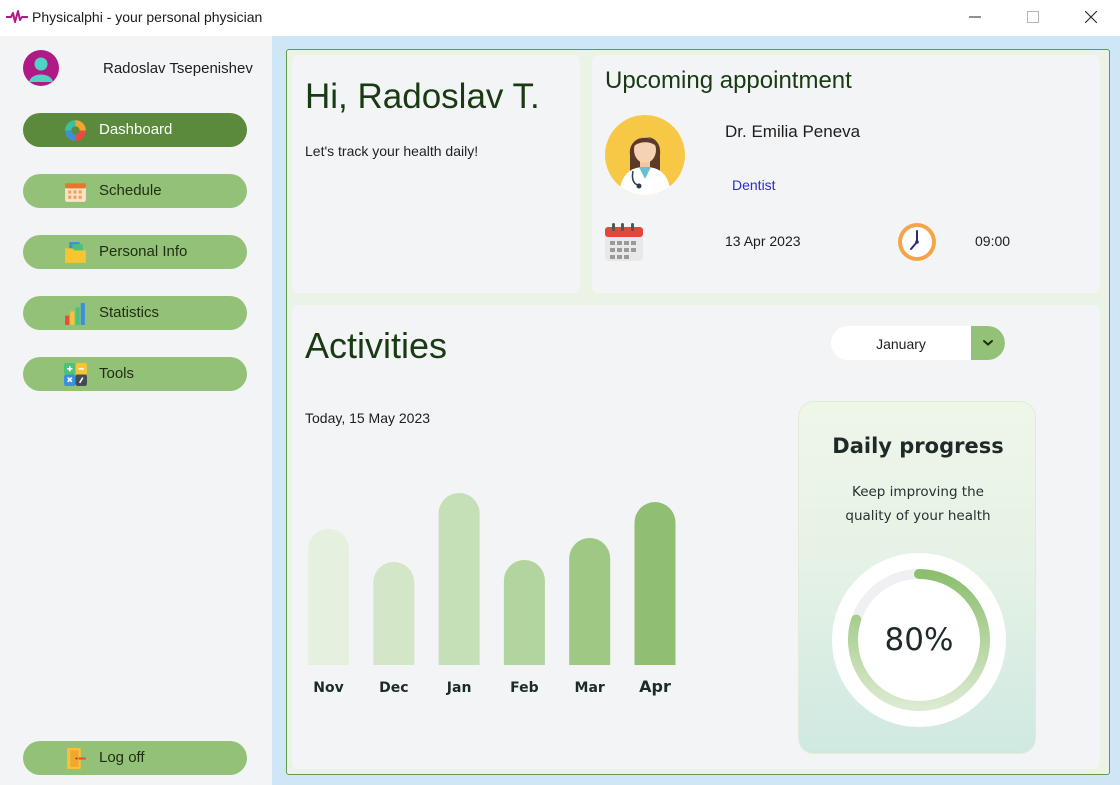  Describe the element at coordinates (75, 130) in the screenshot. I see `dashboard-icon` at that location.